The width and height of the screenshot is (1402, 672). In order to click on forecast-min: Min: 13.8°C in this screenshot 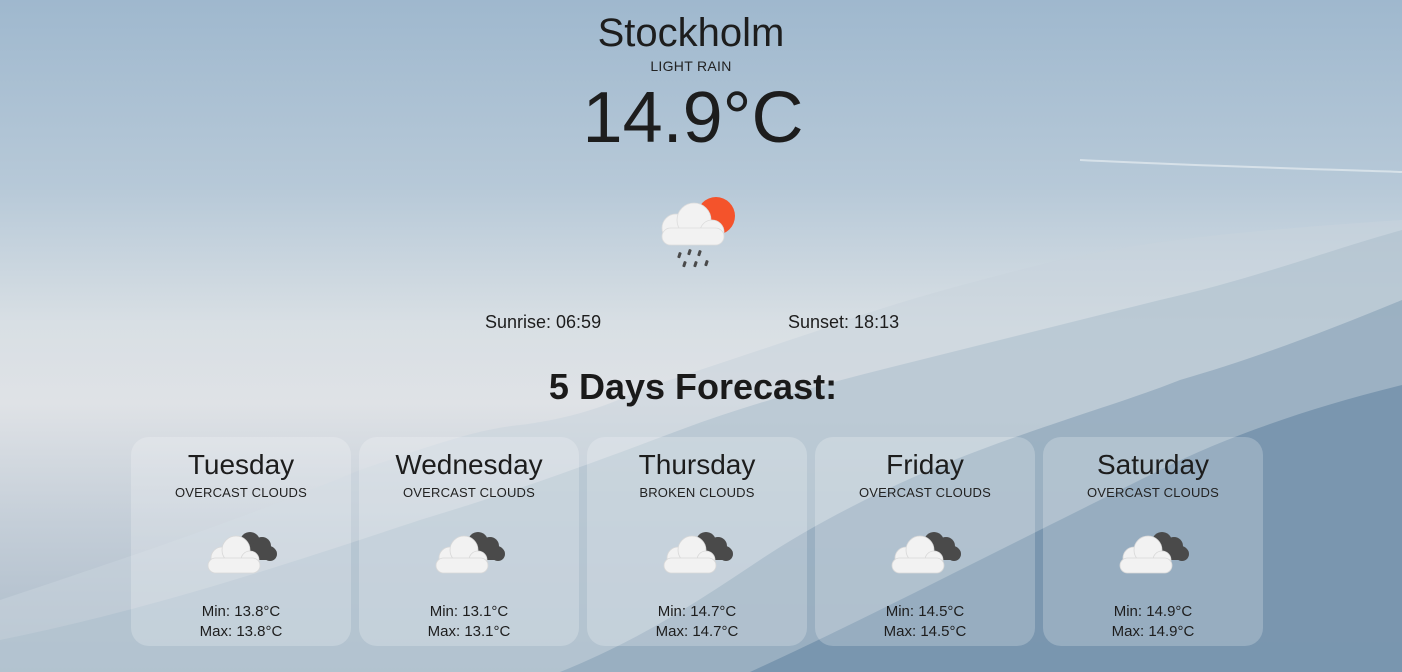, I will do `click(241, 611)`.